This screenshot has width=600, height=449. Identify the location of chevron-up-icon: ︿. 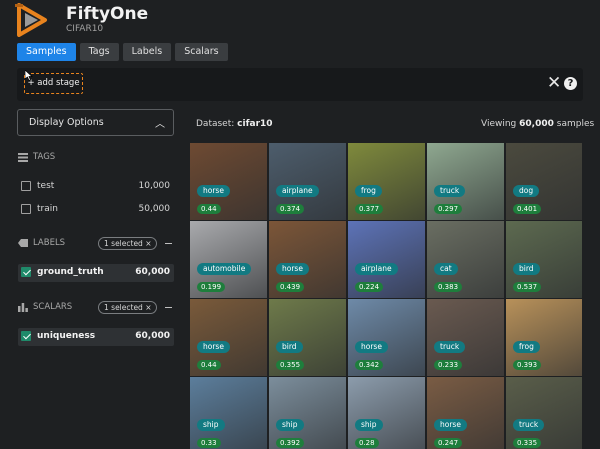
(160, 124).